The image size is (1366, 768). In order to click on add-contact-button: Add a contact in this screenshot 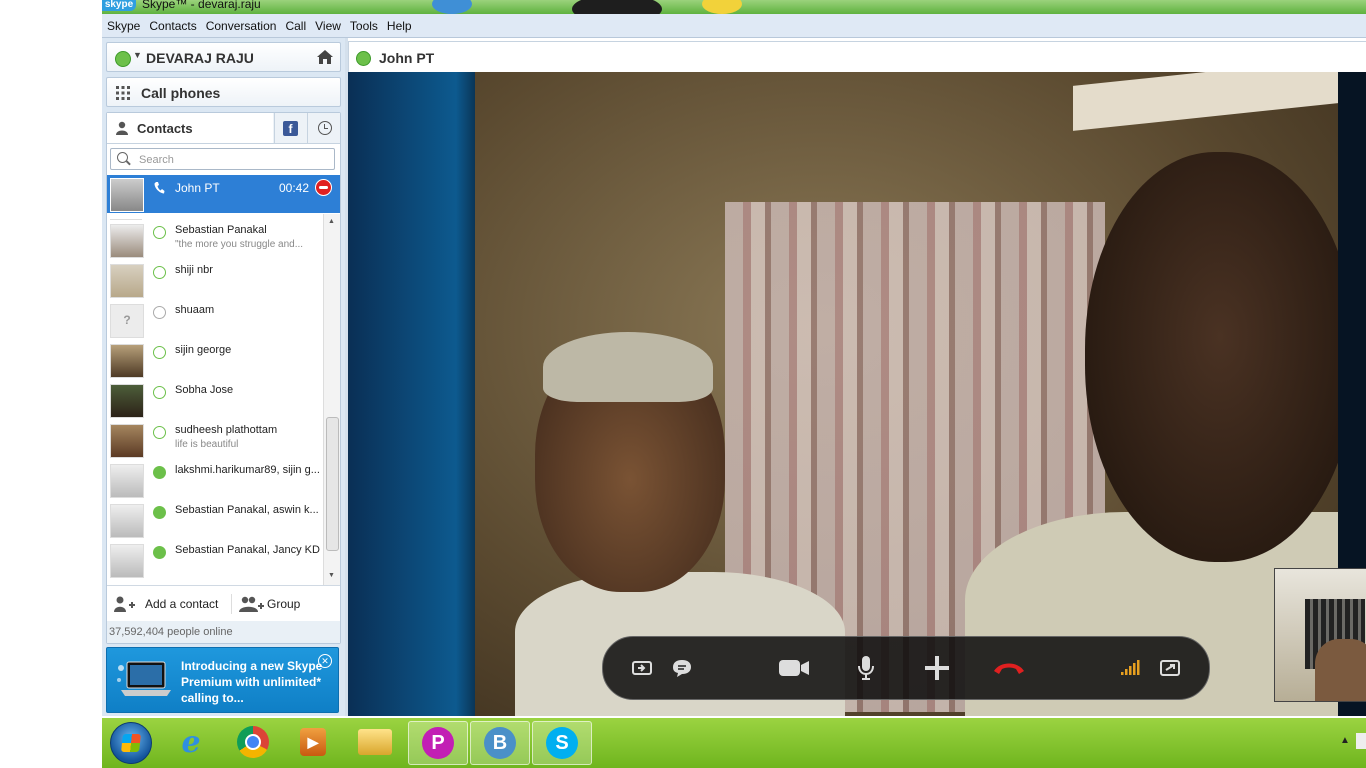, I will do `click(168, 604)`.